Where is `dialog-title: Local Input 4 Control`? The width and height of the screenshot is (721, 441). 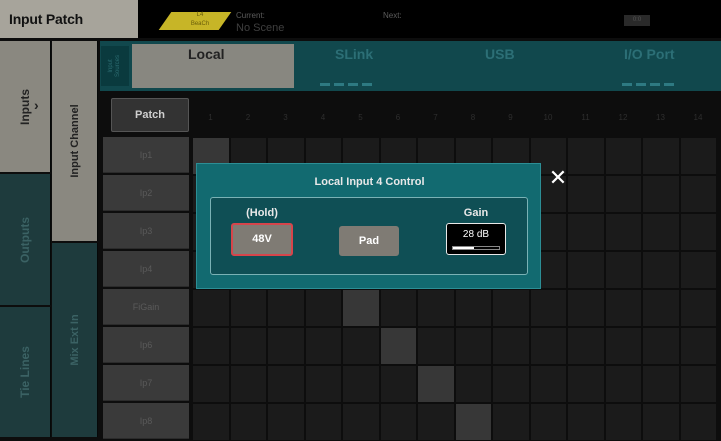 dialog-title: Local Input 4 Control is located at coordinates (369, 182).